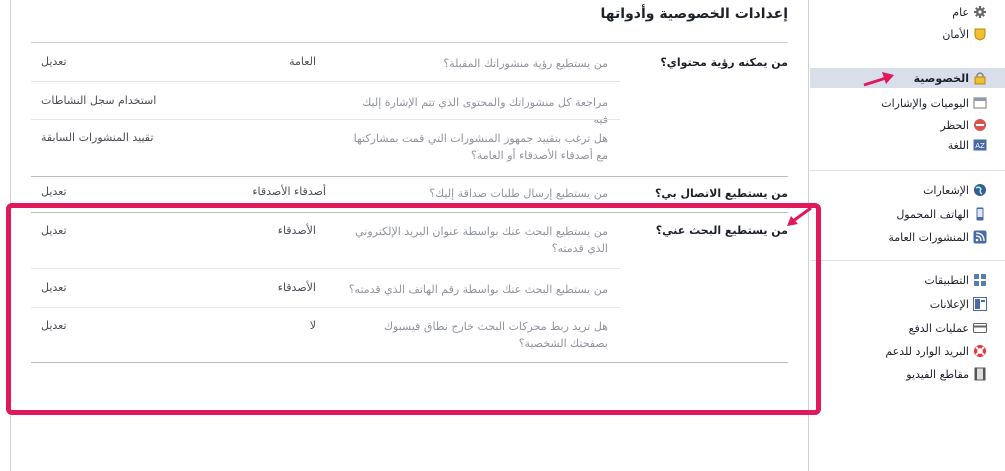 The width and height of the screenshot is (1005, 471). I want to click on limit-past-posts-link: تقييد المنشورات السابقة, so click(97, 137).